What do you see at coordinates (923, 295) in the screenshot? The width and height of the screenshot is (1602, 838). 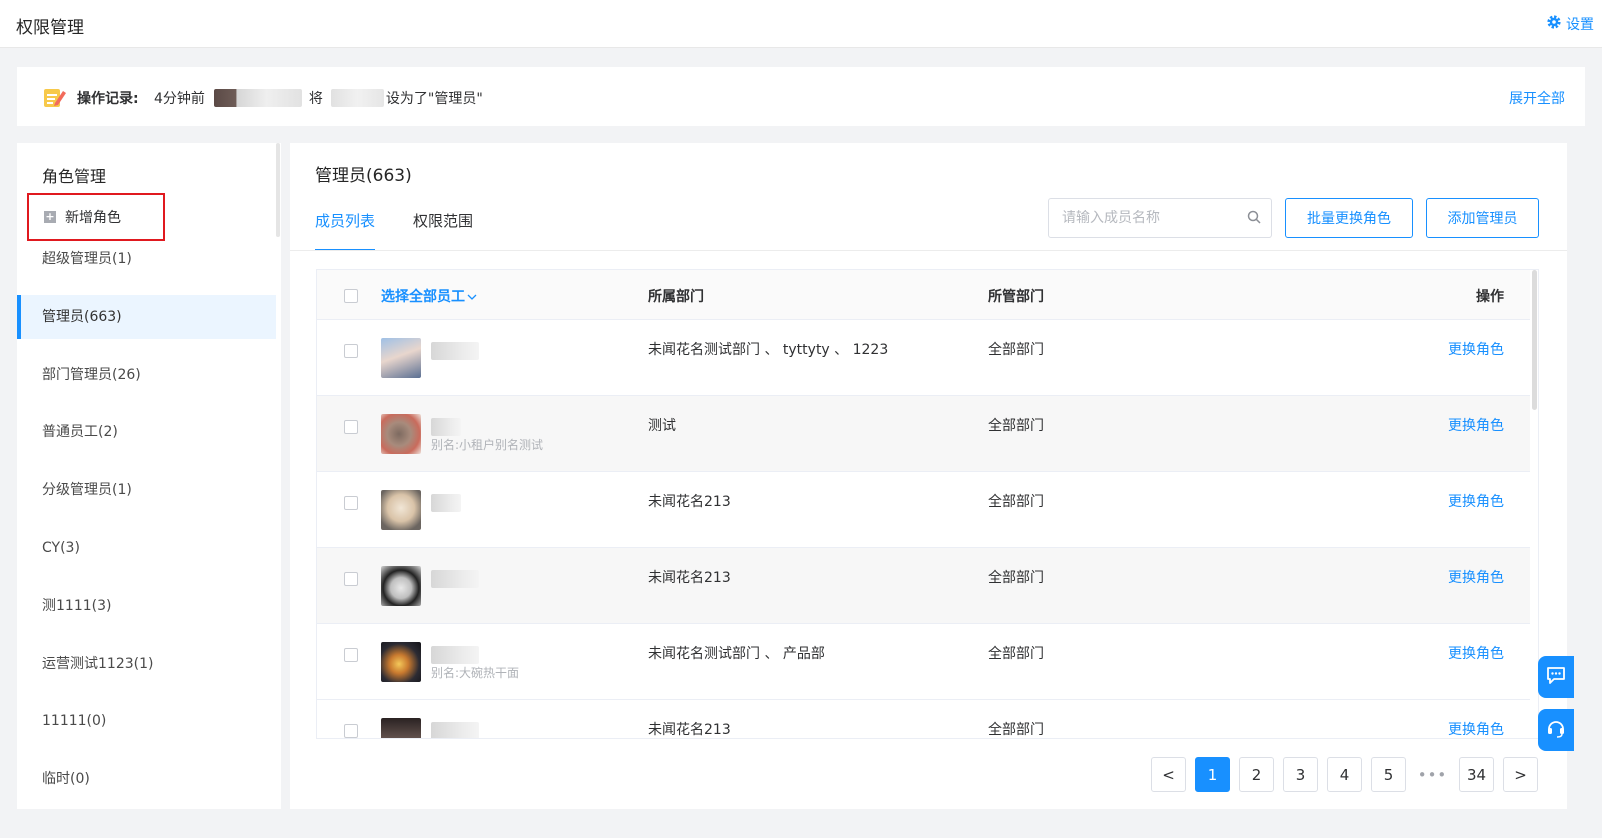 I see `table-header: 选择全部员工 所属部门 所管部门 操作` at bounding box center [923, 295].